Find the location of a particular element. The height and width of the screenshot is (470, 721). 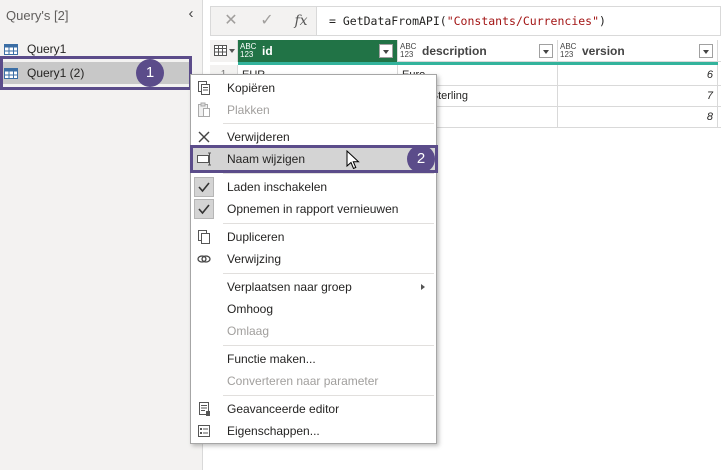

menu-item-copy: Kopiëren is located at coordinates (313, 88).